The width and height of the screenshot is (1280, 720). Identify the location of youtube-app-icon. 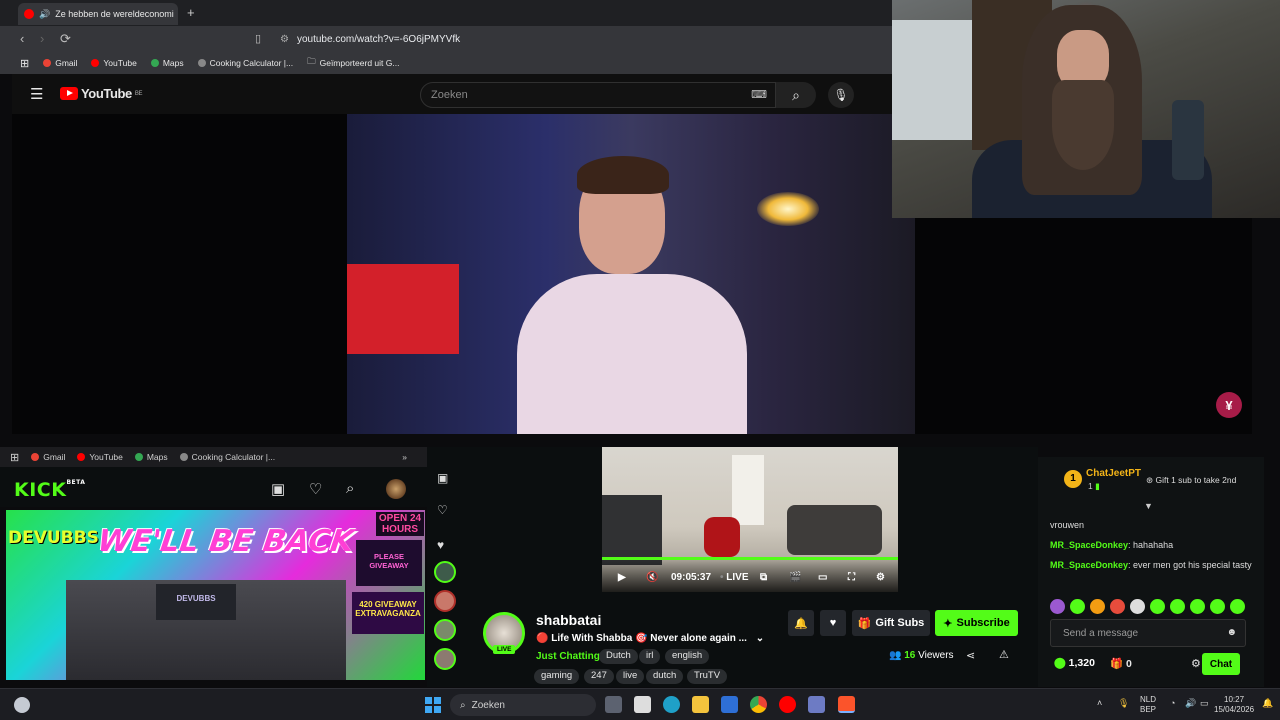
(787, 704).